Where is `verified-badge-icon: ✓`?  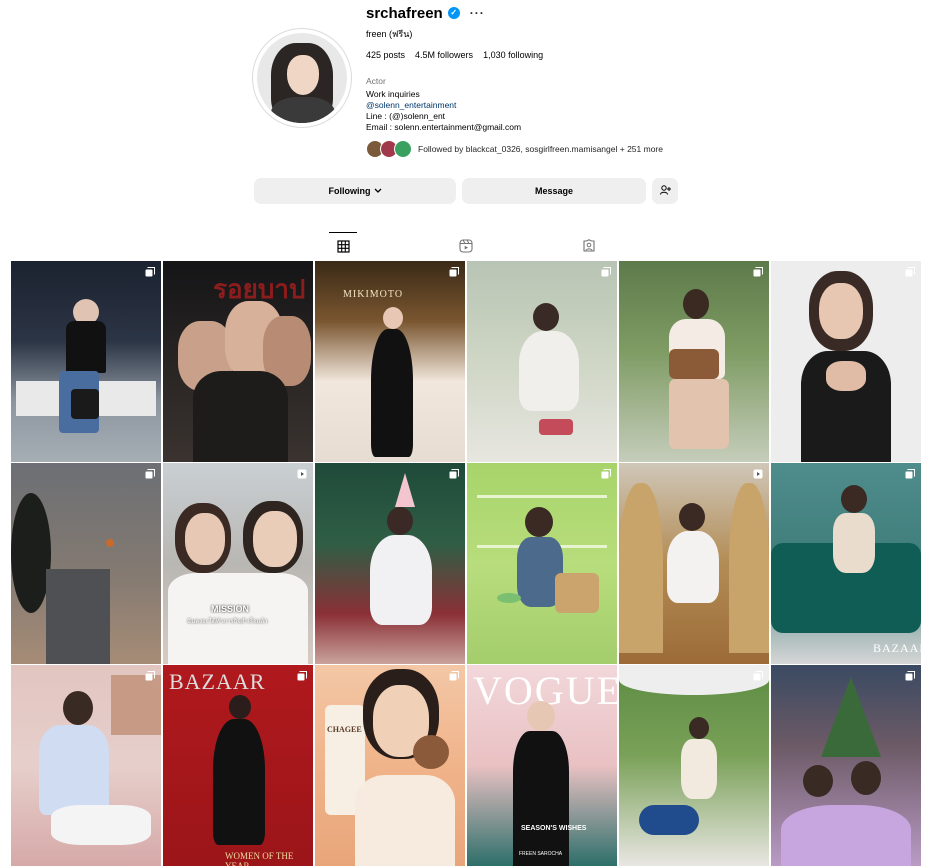 verified-badge-icon: ✓ is located at coordinates (453, 13).